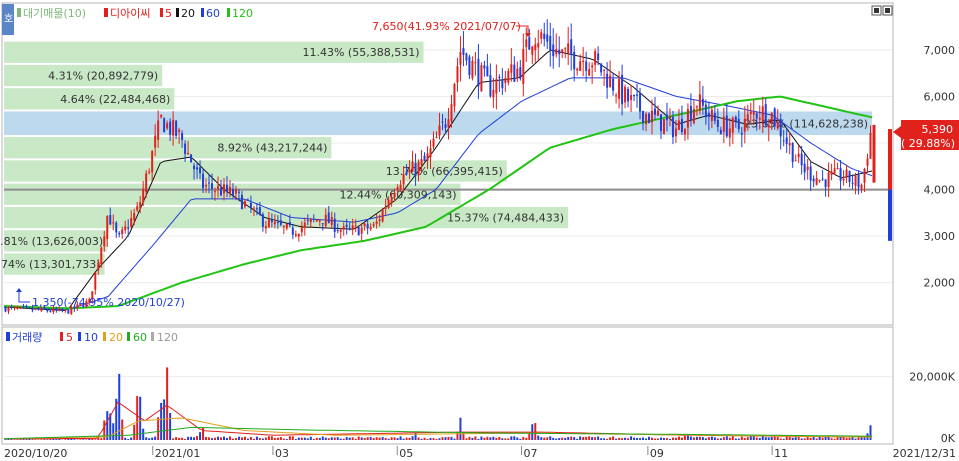 The image size is (959, 461). What do you see at coordinates (214, 52) in the screenshot?
I see `volume-profile-band: 11.43% (55,388,531)` at bounding box center [214, 52].